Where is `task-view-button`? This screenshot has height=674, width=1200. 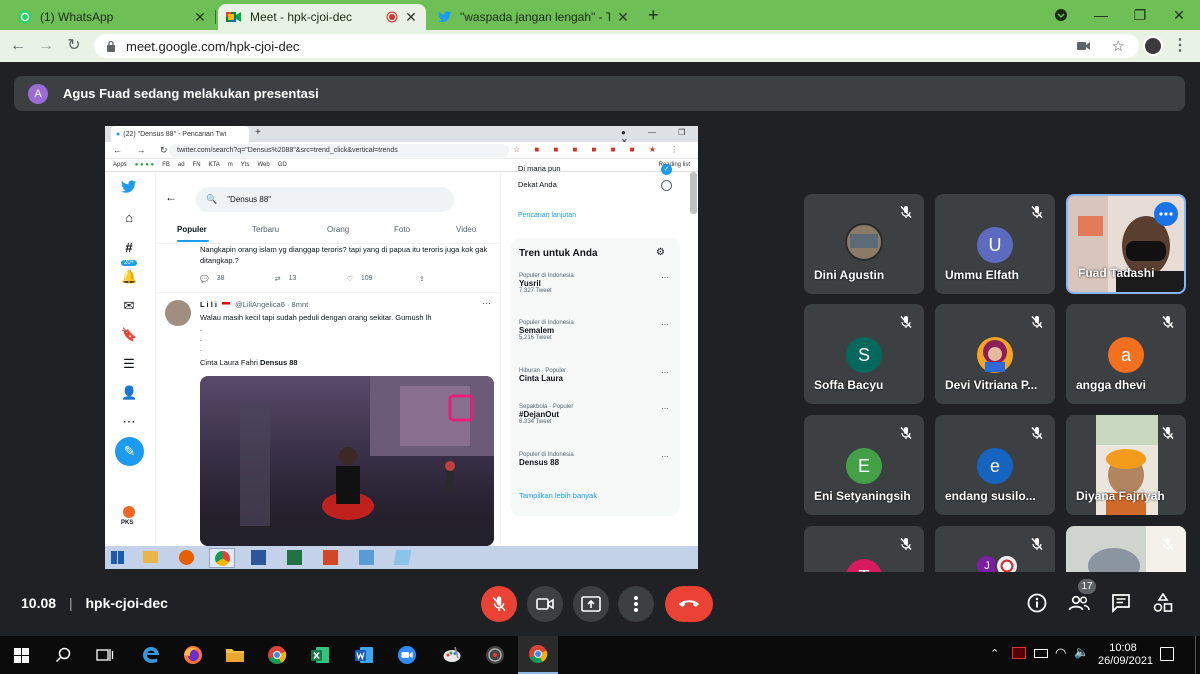 task-view-button is located at coordinates (105, 655).